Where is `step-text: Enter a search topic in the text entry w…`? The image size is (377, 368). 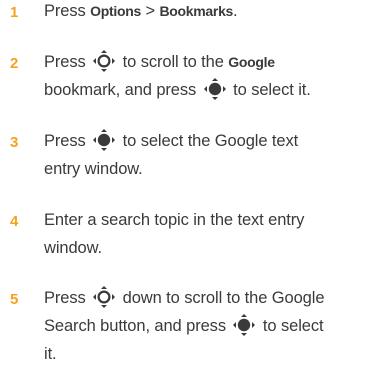
step-text: Enter a search topic in the text entry w… is located at coordinates (174, 234).